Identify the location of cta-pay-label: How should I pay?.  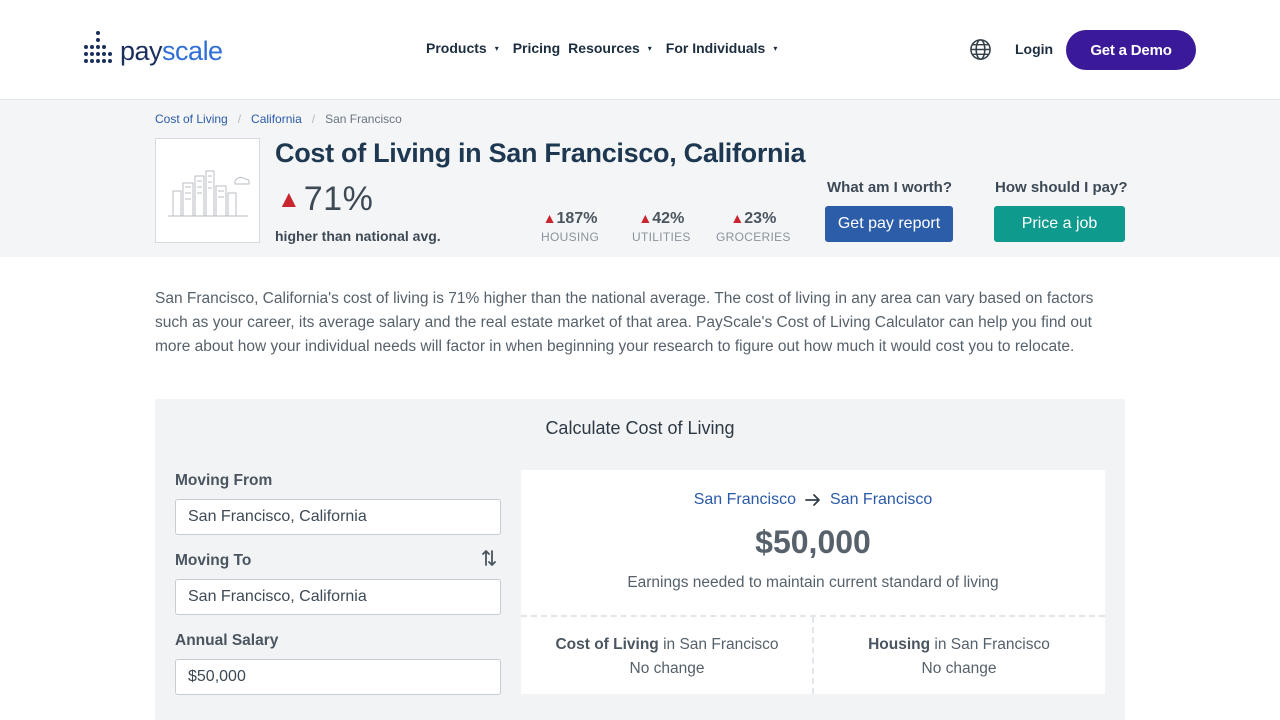
(1061, 187).